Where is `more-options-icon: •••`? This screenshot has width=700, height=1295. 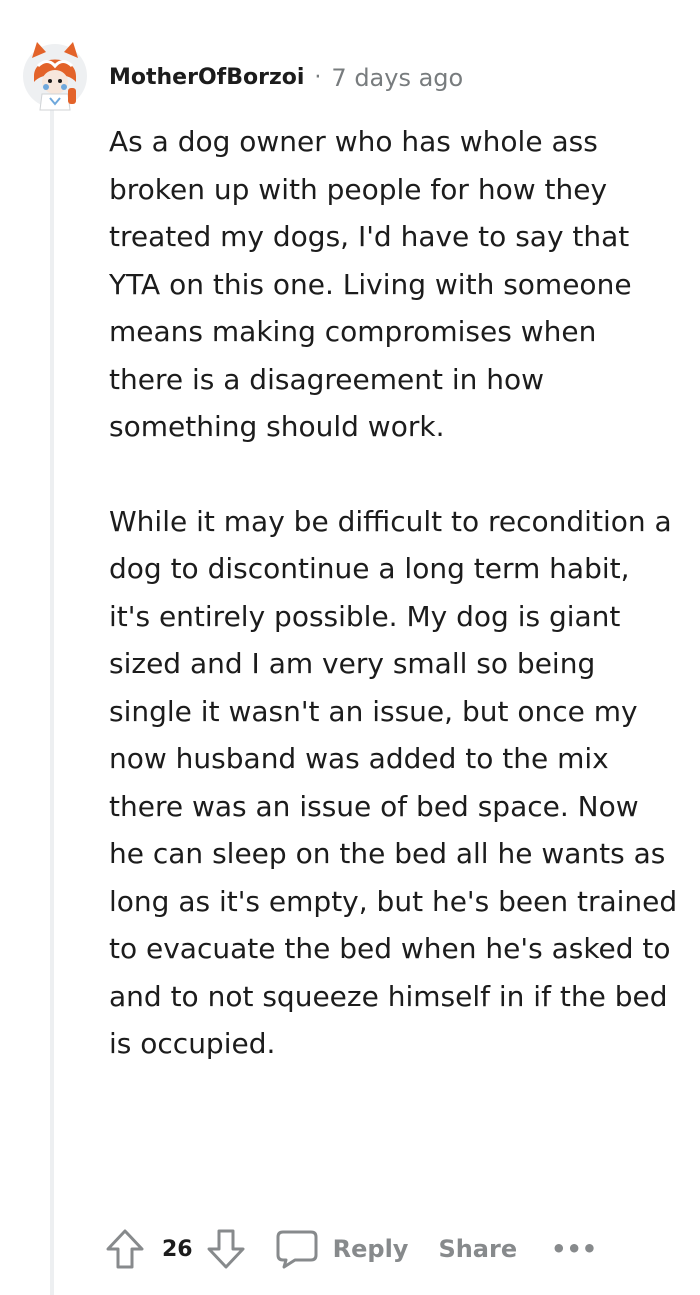 more-options-icon: ••• is located at coordinates (574, 1249).